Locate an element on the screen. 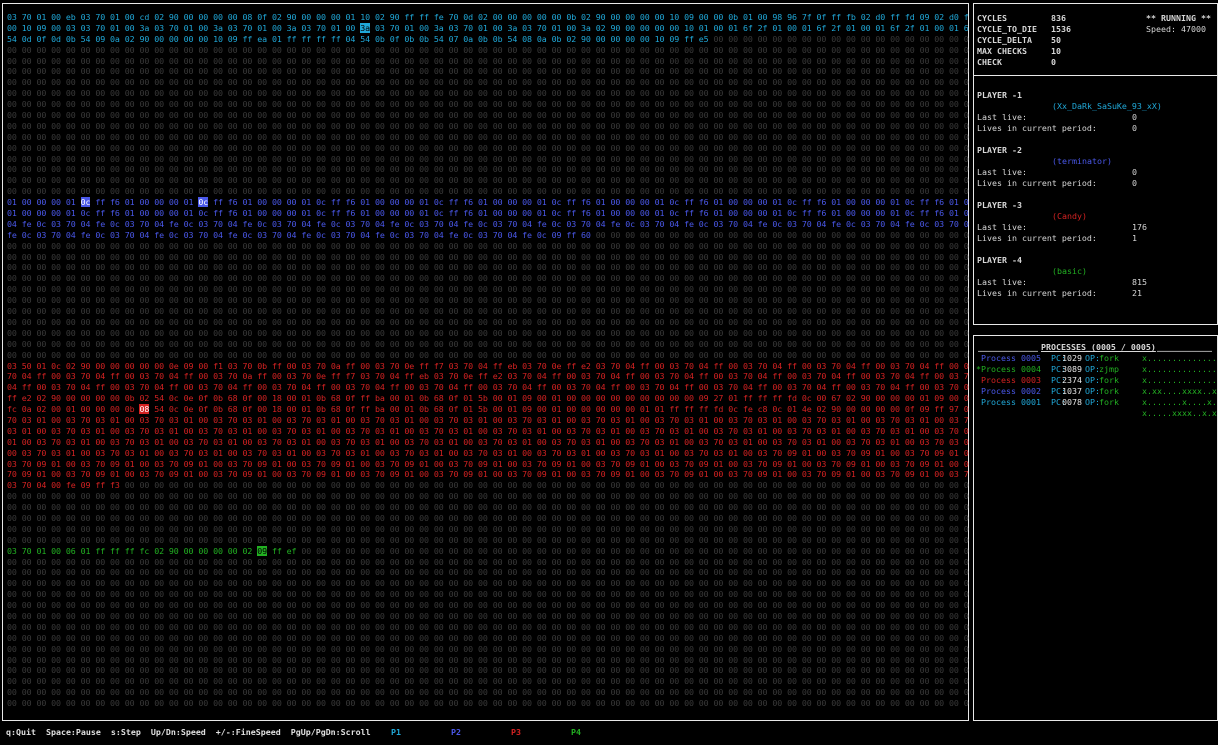  check-value: 0 is located at coordinates (1053, 62).